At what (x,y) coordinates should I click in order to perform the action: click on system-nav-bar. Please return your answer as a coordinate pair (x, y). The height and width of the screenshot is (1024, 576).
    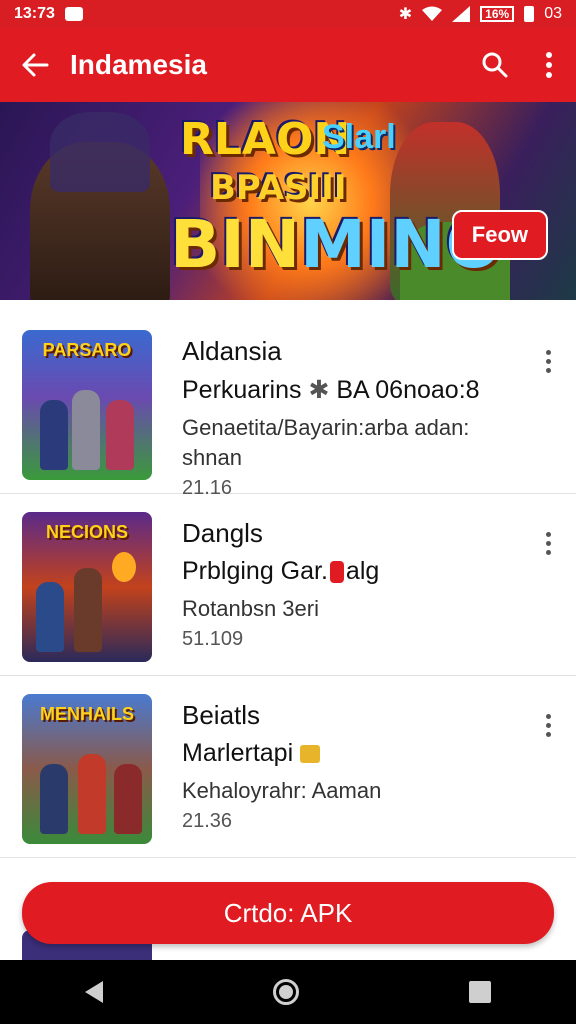
    Looking at the image, I should click on (288, 992).